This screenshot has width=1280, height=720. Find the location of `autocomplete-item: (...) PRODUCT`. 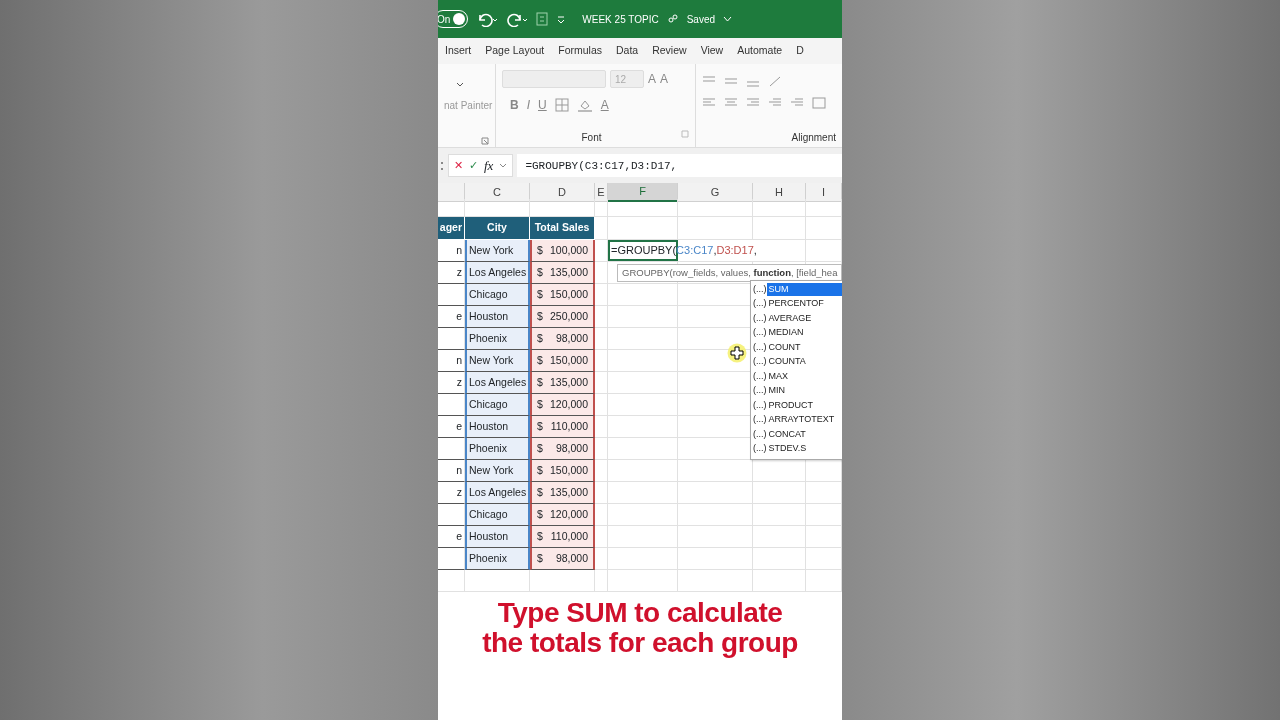

autocomplete-item: (...) PRODUCT is located at coordinates (797, 405).